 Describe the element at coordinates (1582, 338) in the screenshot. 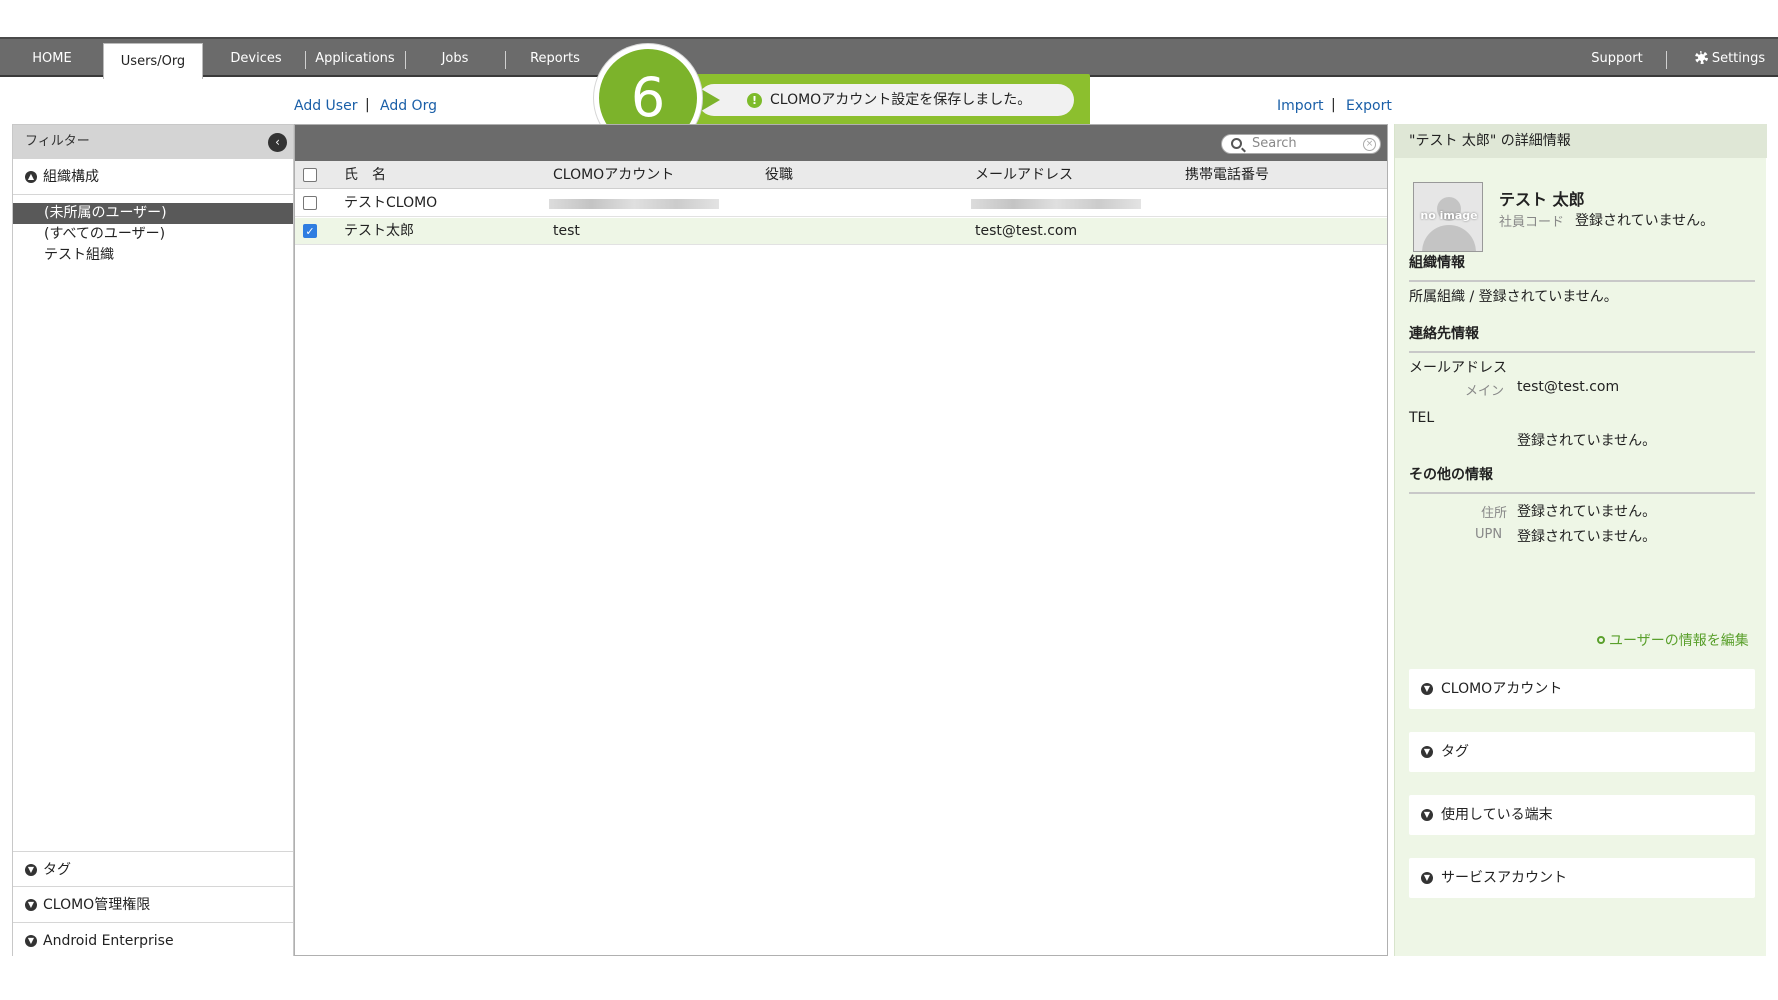

I see `section-contact-info: 連絡先情報` at that location.